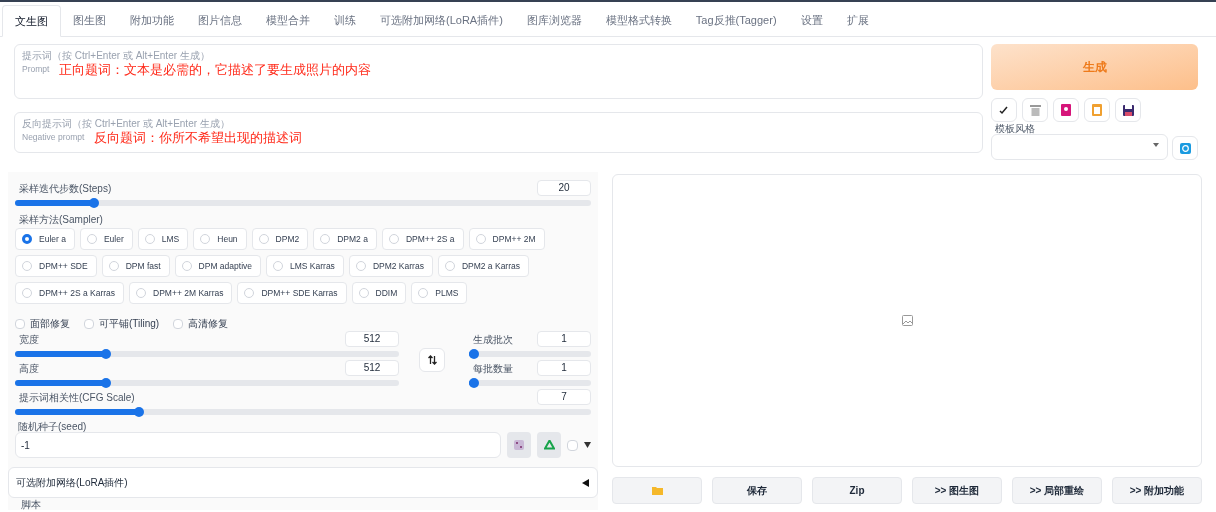 The width and height of the screenshot is (1216, 512). What do you see at coordinates (303, 482) in the screenshot?
I see `lora-panel: 可选附加网络(LoRA插件)` at bounding box center [303, 482].